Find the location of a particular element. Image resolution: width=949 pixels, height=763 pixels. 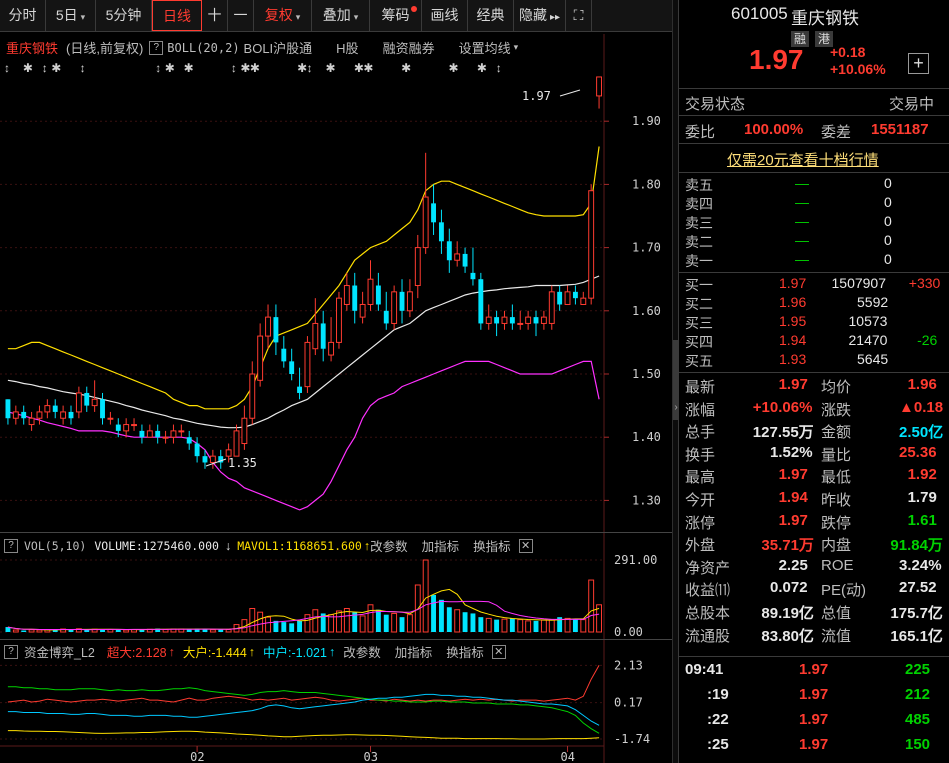

bid-price: 1.97 is located at coordinates (792, 283).